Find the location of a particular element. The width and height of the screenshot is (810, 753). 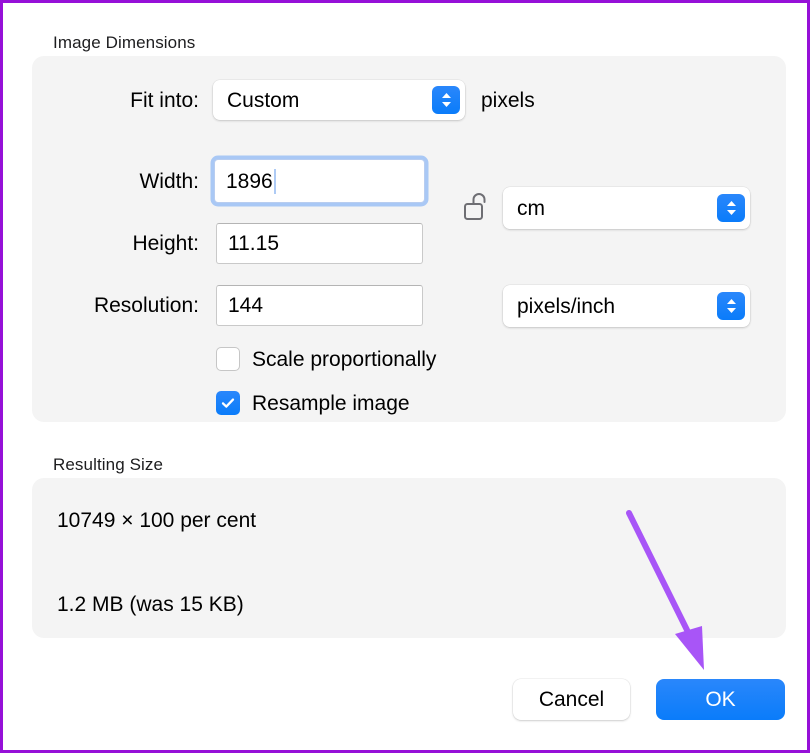

fit-into-label: Fit into: is located at coordinates (164, 100).